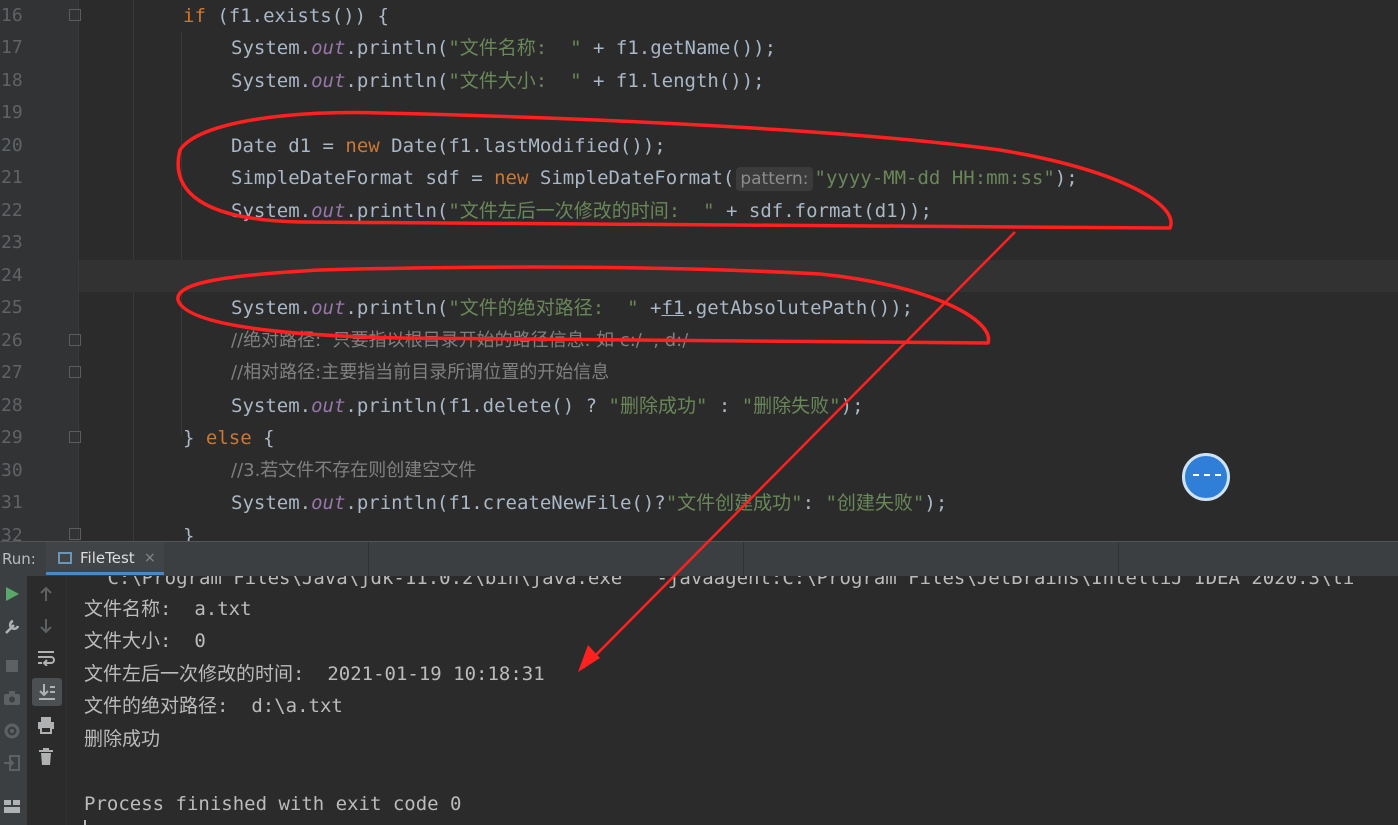 The image size is (1398, 825). Describe the element at coordinates (150, 558) in the screenshot. I see `close-icon: ×` at that location.